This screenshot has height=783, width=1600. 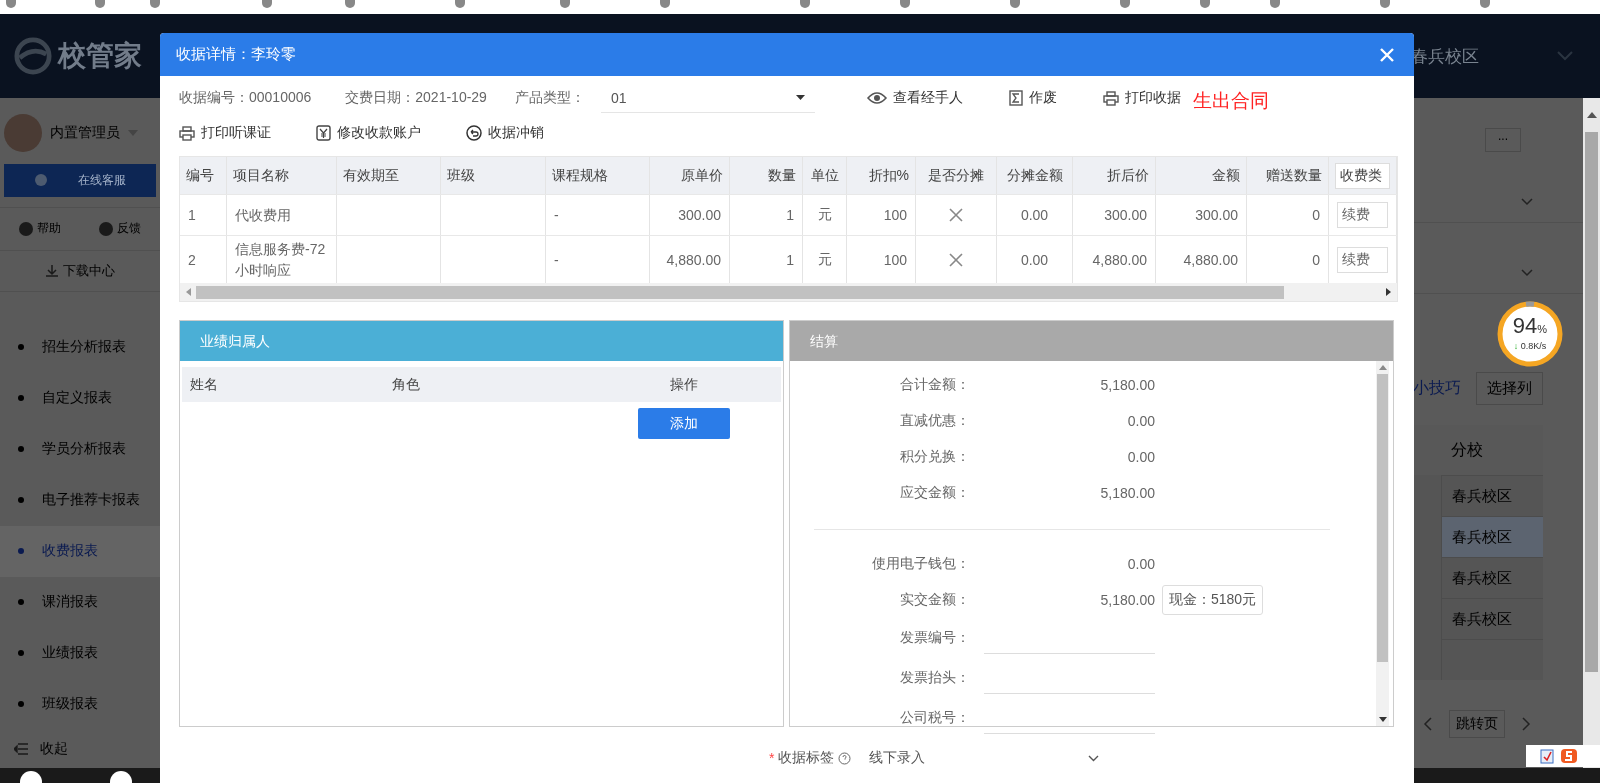 I want to click on receipt-tag-select: 线下录入, so click(x=984, y=758).